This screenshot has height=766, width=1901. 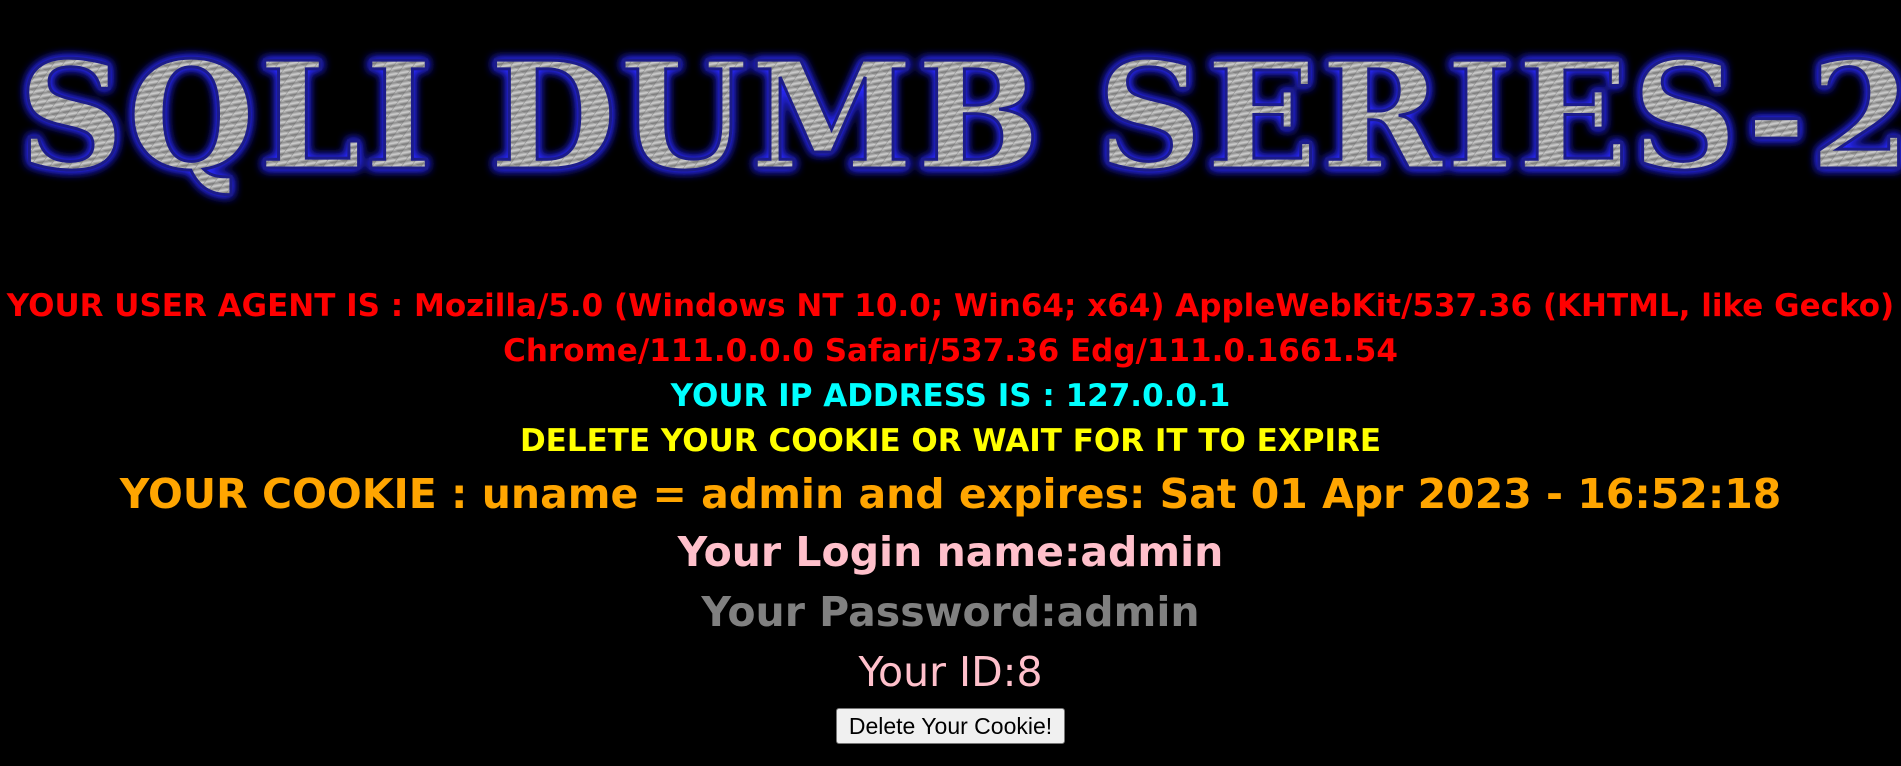 I want to click on password-display: Your Password:admin, so click(x=950, y=612).